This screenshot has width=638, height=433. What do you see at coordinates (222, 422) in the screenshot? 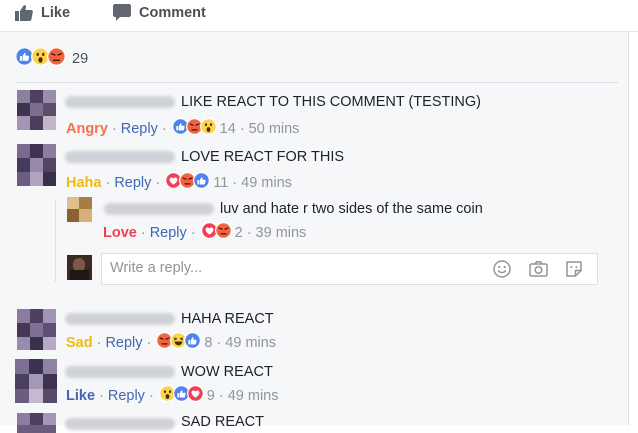
I see `comment-text: SAD REACT` at bounding box center [222, 422].